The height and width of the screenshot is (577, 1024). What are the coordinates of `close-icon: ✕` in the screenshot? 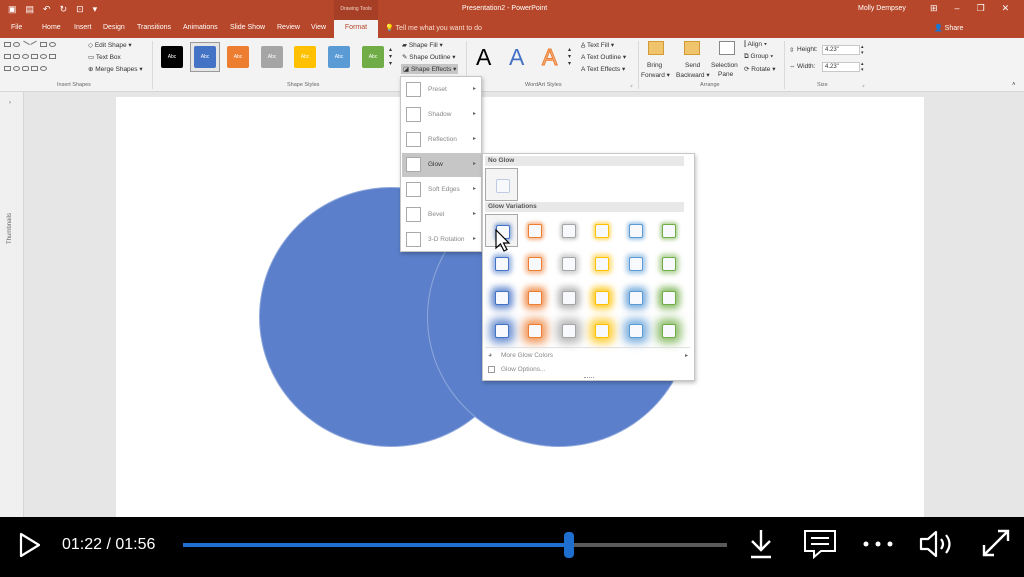 It's located at (1006, 8).